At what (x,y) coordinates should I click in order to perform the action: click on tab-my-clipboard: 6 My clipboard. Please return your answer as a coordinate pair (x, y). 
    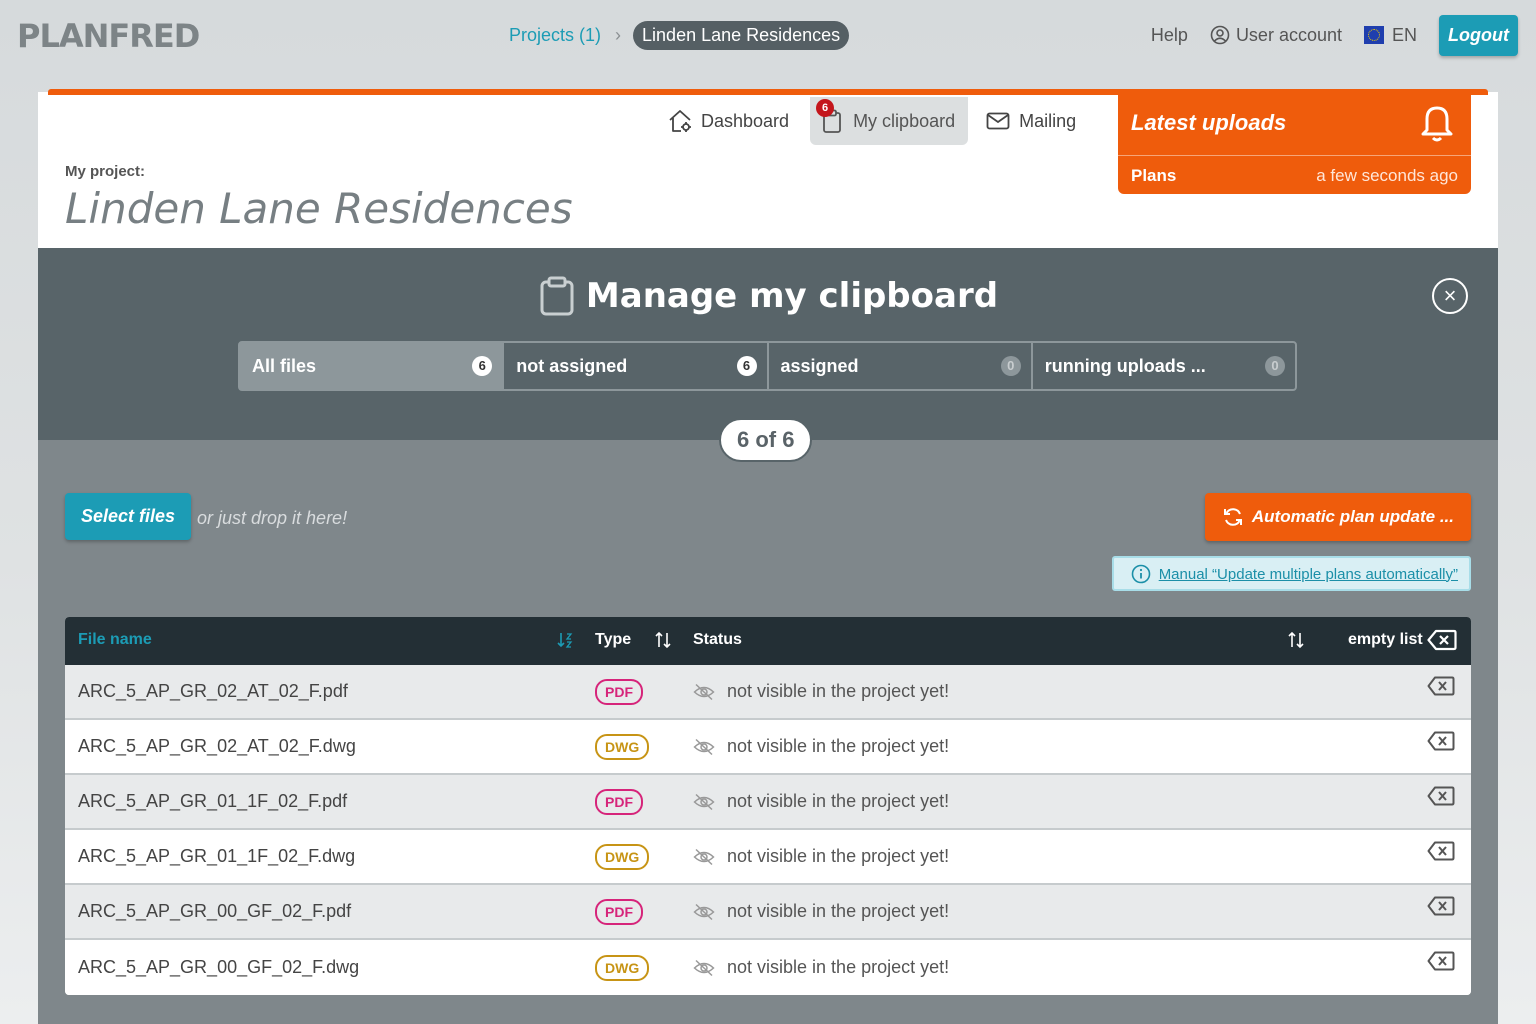
    Looking at the image, I should click on (889, 121).